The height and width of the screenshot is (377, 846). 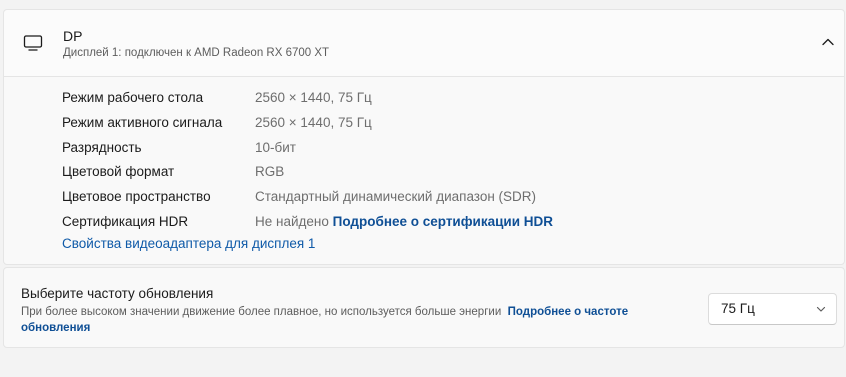 What do you see at coordinates (118, 172) in the screenshot?
I see `property-label: Цветовой формат` at bounding box center [118, 172].